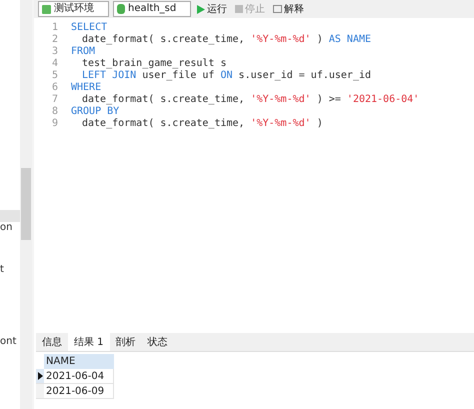 Image resolution: width=474 pixels, height=409 pixels. Describe the element at coordinates (201, 9) in the screenshot. I see `play-icon` at that location.